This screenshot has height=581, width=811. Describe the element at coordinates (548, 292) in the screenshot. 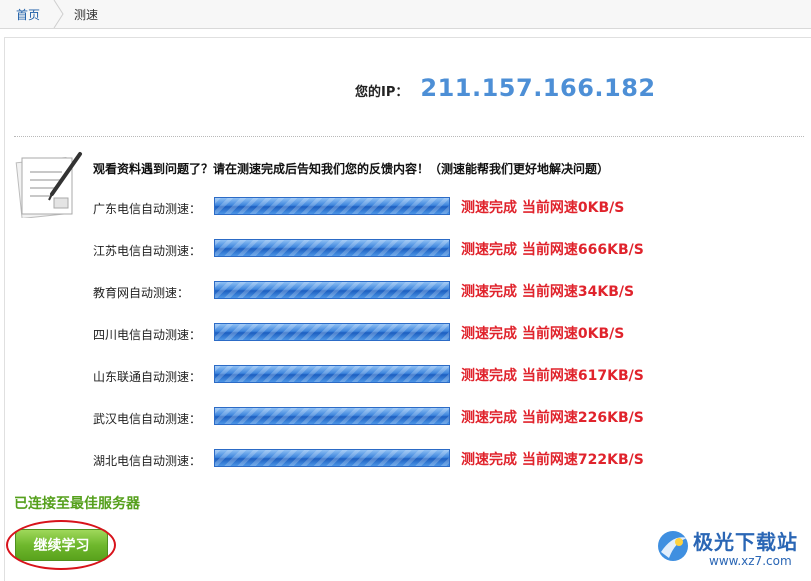

I see `speedtest-result: 测速完成 当前网速34KB/S` at that location.